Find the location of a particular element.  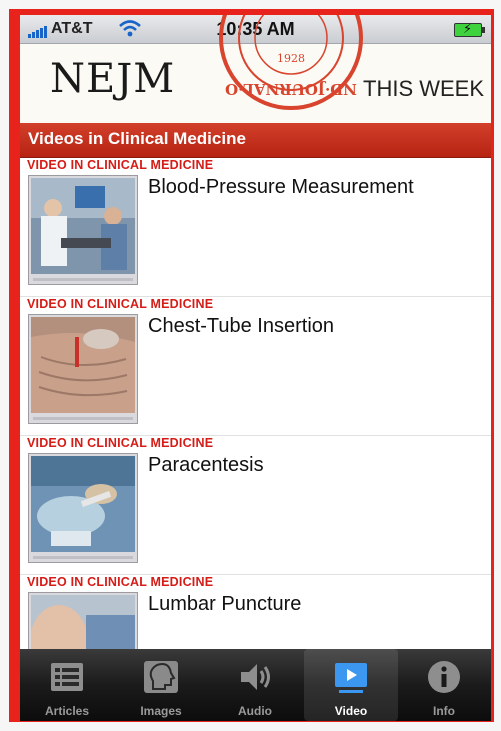

tab-audio: Audio is located at coordinates (255, 685).